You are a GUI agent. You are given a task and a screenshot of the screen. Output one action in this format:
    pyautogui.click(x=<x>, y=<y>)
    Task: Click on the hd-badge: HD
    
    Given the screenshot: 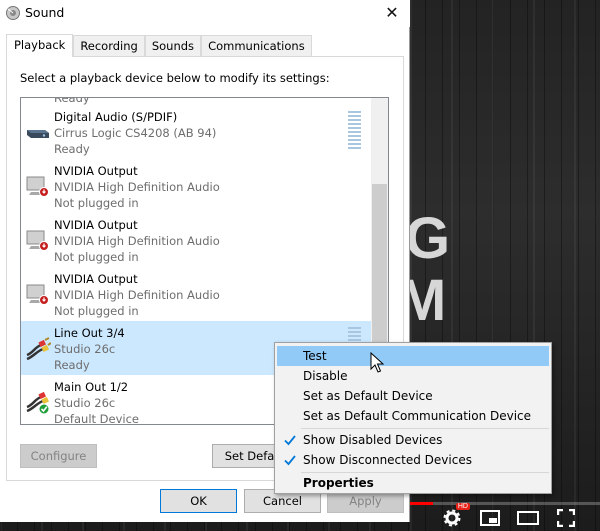 What is the action you would take?
    pyautogui.click(x=462, y=506)
    